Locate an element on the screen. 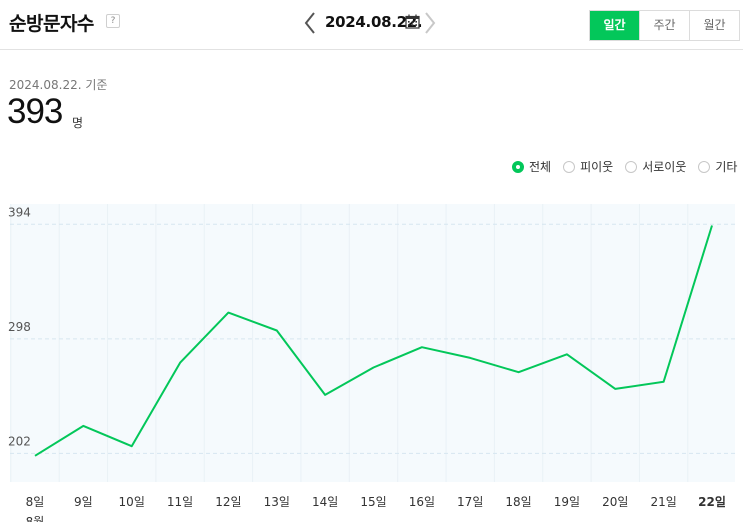  visitor-count-unit: 명 is located at coordinates (78, 123).